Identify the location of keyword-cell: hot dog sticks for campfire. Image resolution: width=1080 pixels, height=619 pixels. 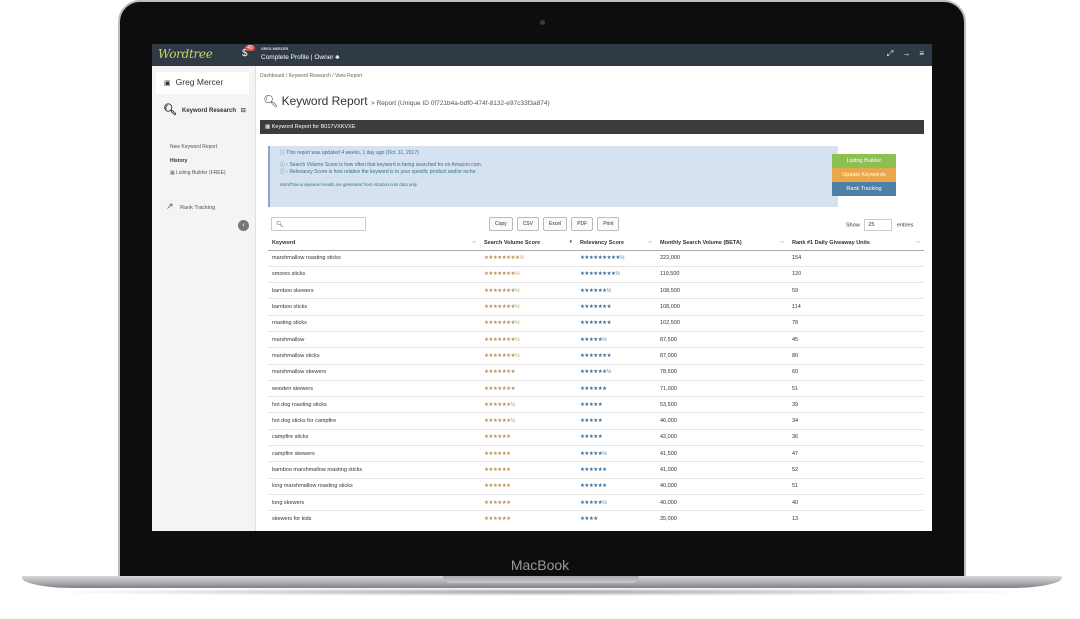
(374, 421).